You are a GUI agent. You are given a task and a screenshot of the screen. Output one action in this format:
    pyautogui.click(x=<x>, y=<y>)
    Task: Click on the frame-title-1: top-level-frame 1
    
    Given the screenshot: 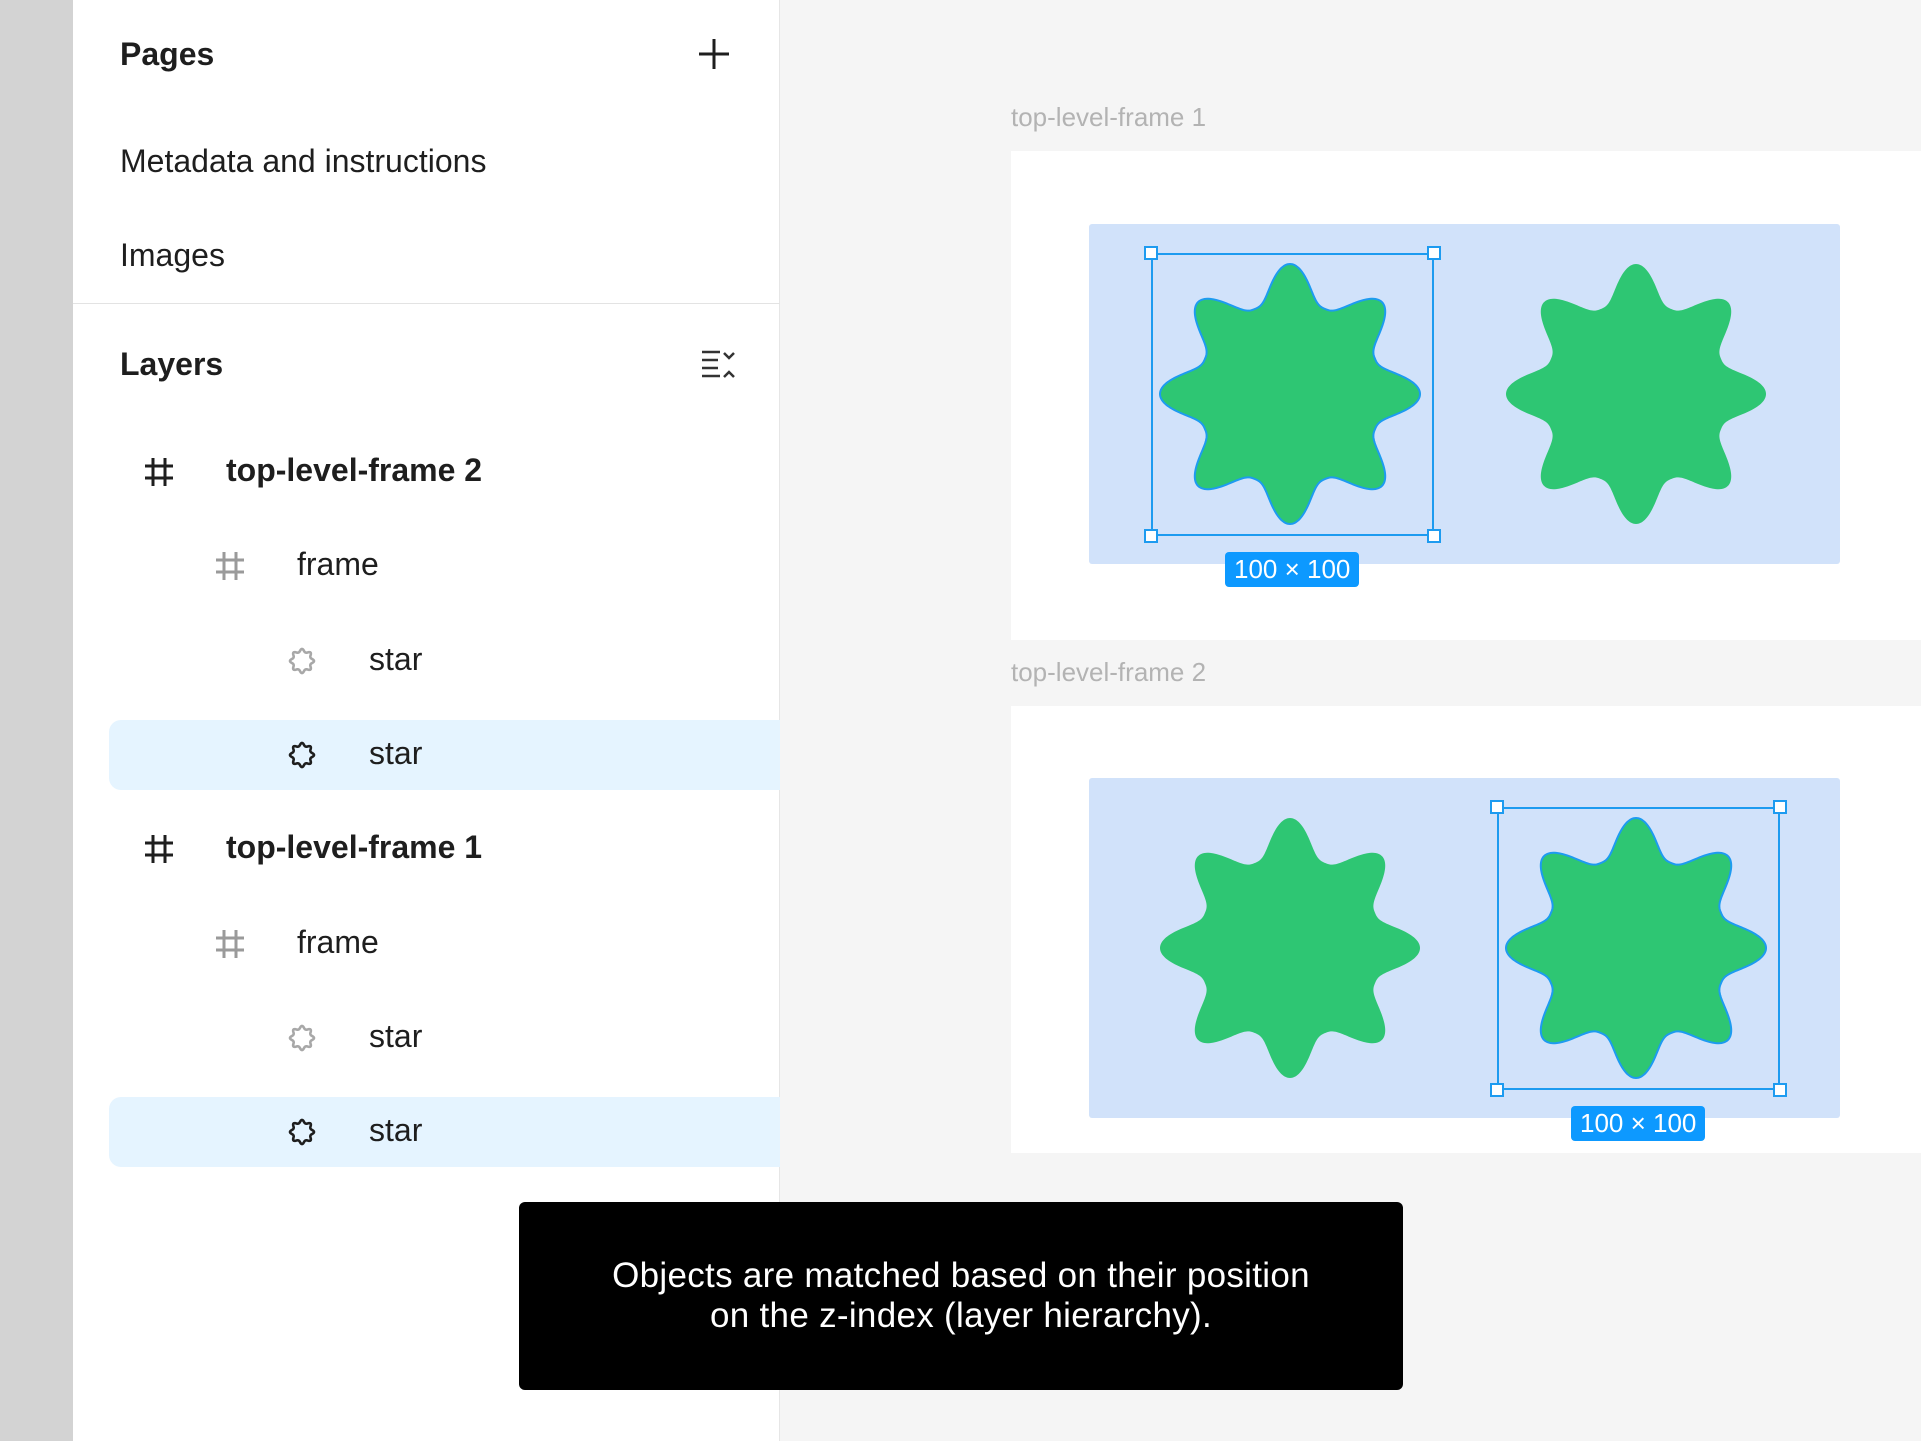 What is the action you would take?
    pyautogui.click(x=1108, y=117)
    